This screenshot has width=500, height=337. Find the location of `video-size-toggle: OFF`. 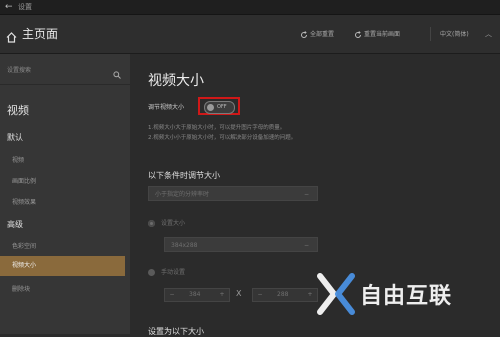

video-size-toggle: OFF is located at coordinates (219, 107).